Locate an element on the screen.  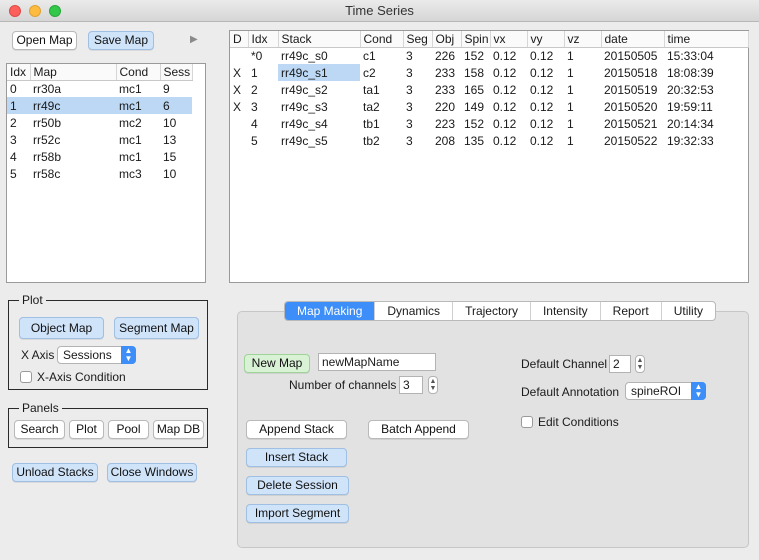
unload-stacks-button: Unload Stacks is located at coordinates (55, 472).